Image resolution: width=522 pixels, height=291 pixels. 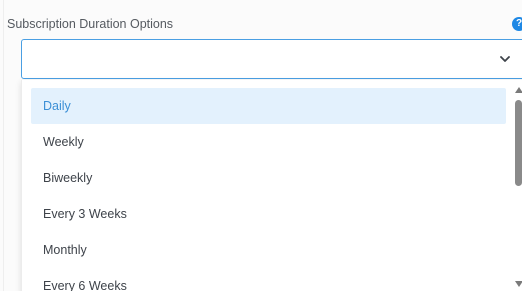 I want to click on scroll-up-arrow-icon, so click(x=518, y=90).